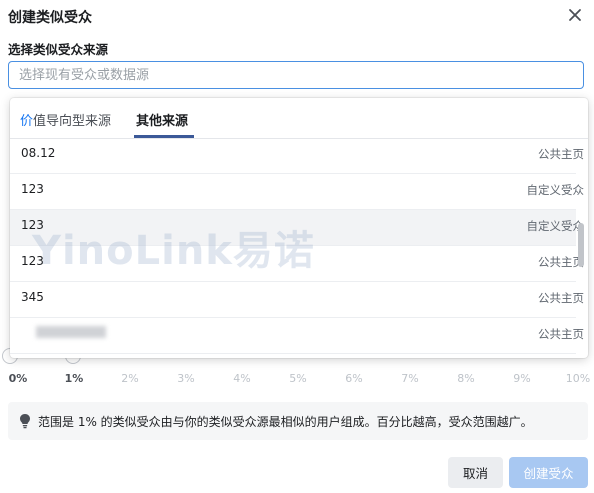  What do you see at coordinates (548, 472) in the screenshot?
I see `create-audience-button: 创建受众` at bounding box center [548, 472].